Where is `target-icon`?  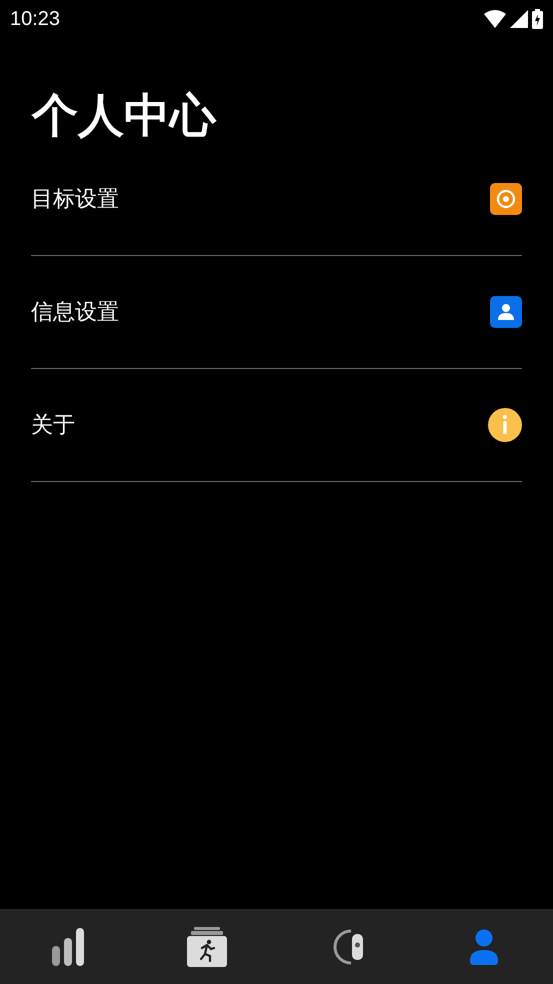 target-icon is located at coordinates (506, 199).